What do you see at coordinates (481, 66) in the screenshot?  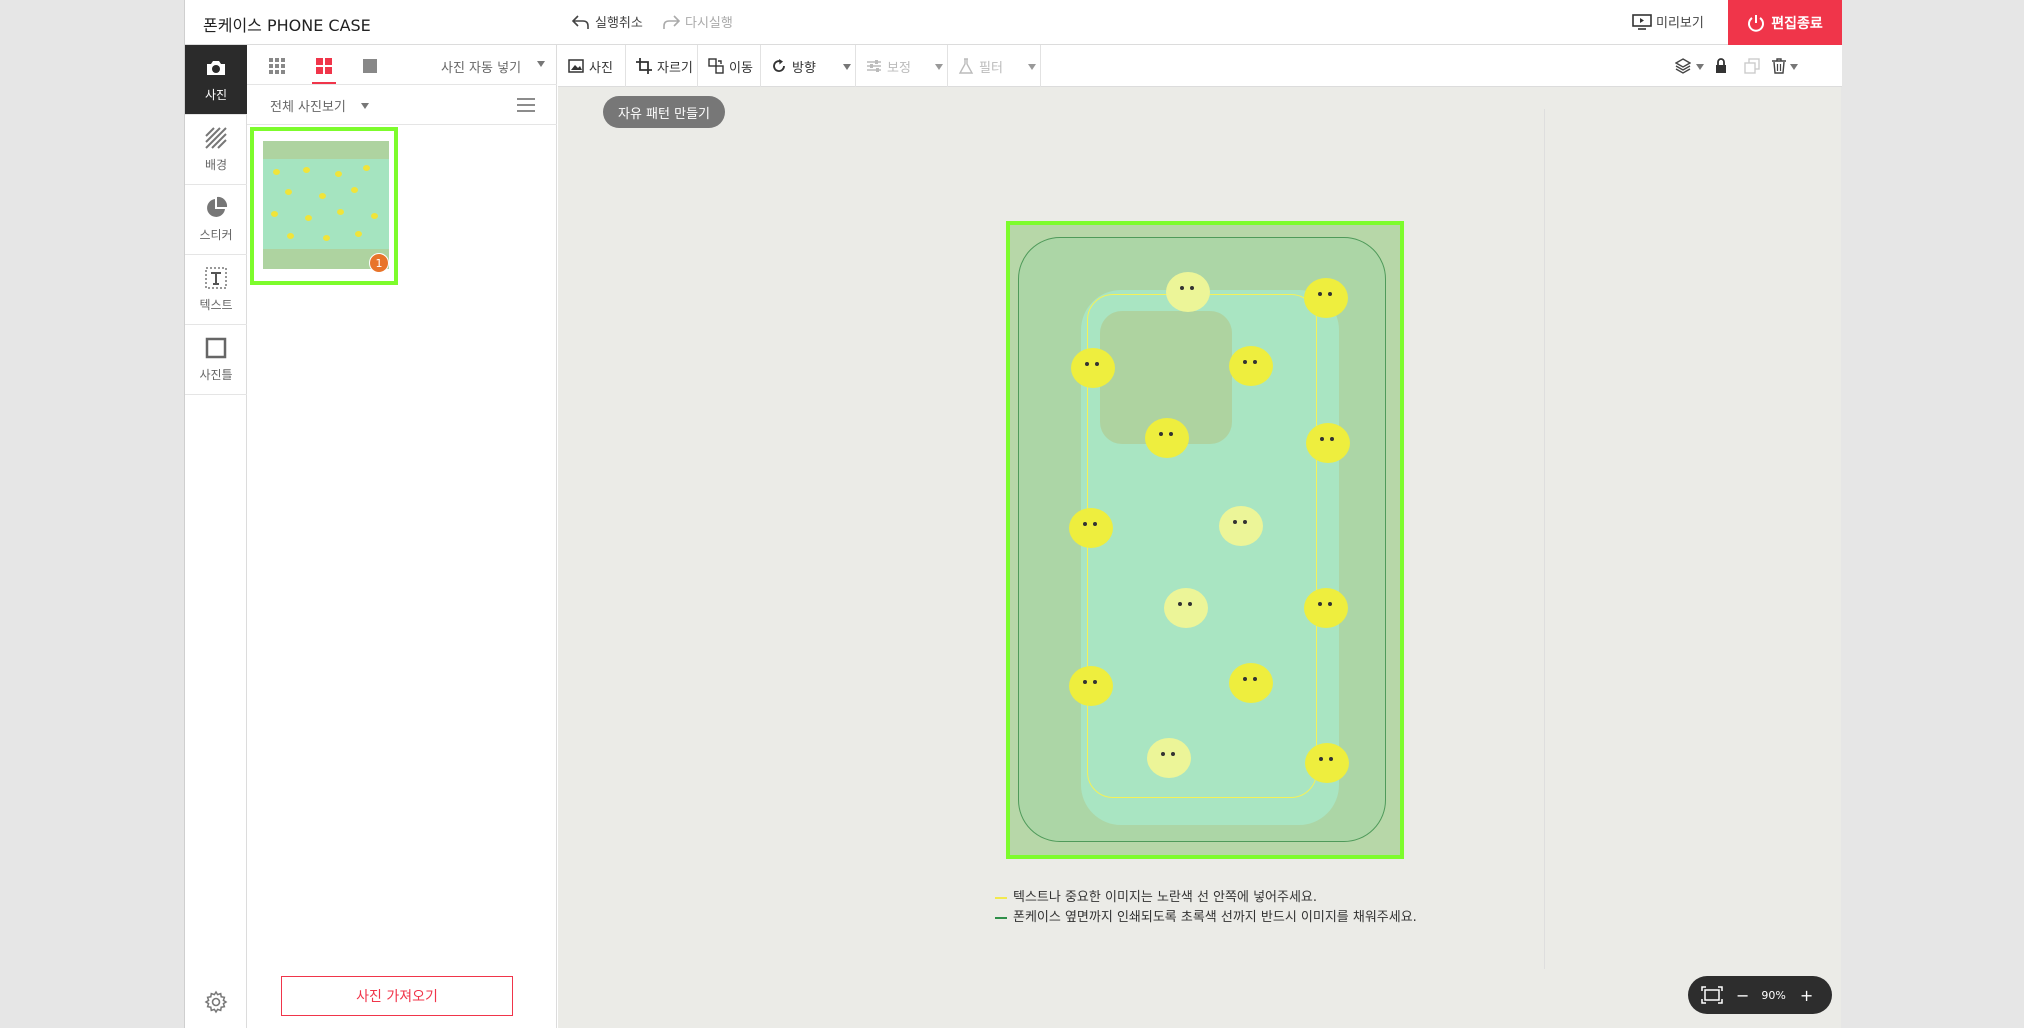 I see `auto-fill-dropdown: 사진 자동 넣기` at bounding box center [481, 66].